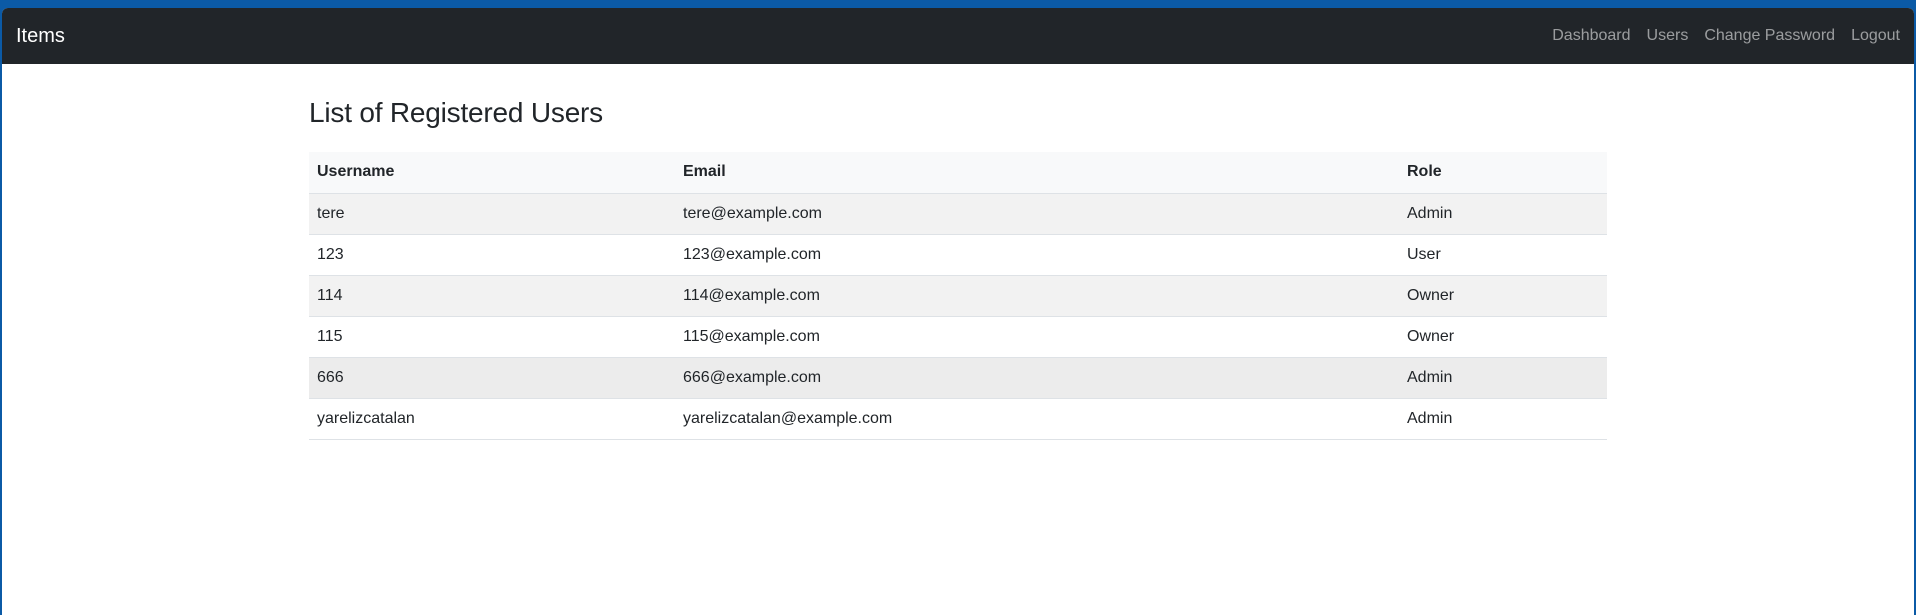  What do you see at coordinates (1037, 296) in the screenshot?
I see `cell-email: 114@example.com` at bounding box center [1037, 296].